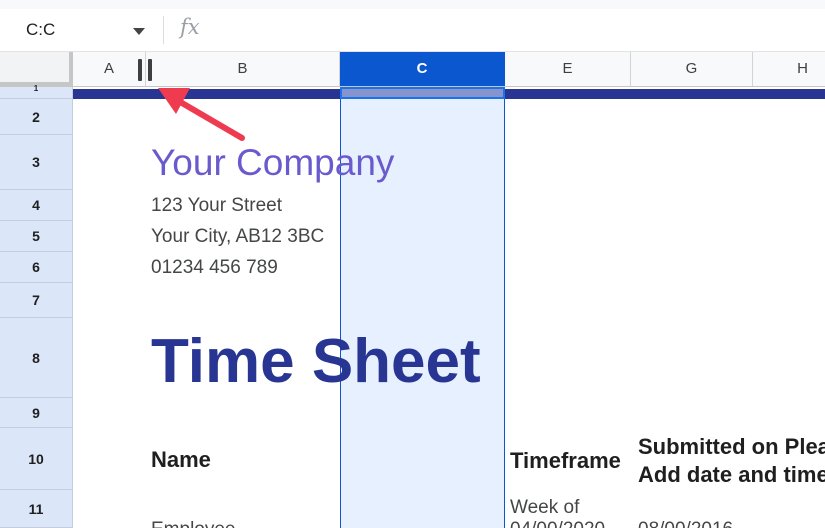 Image resolution: width=825 pixels, height=528 pixels. I want to click on street-address: 123 Your Street, so click(216, 206).